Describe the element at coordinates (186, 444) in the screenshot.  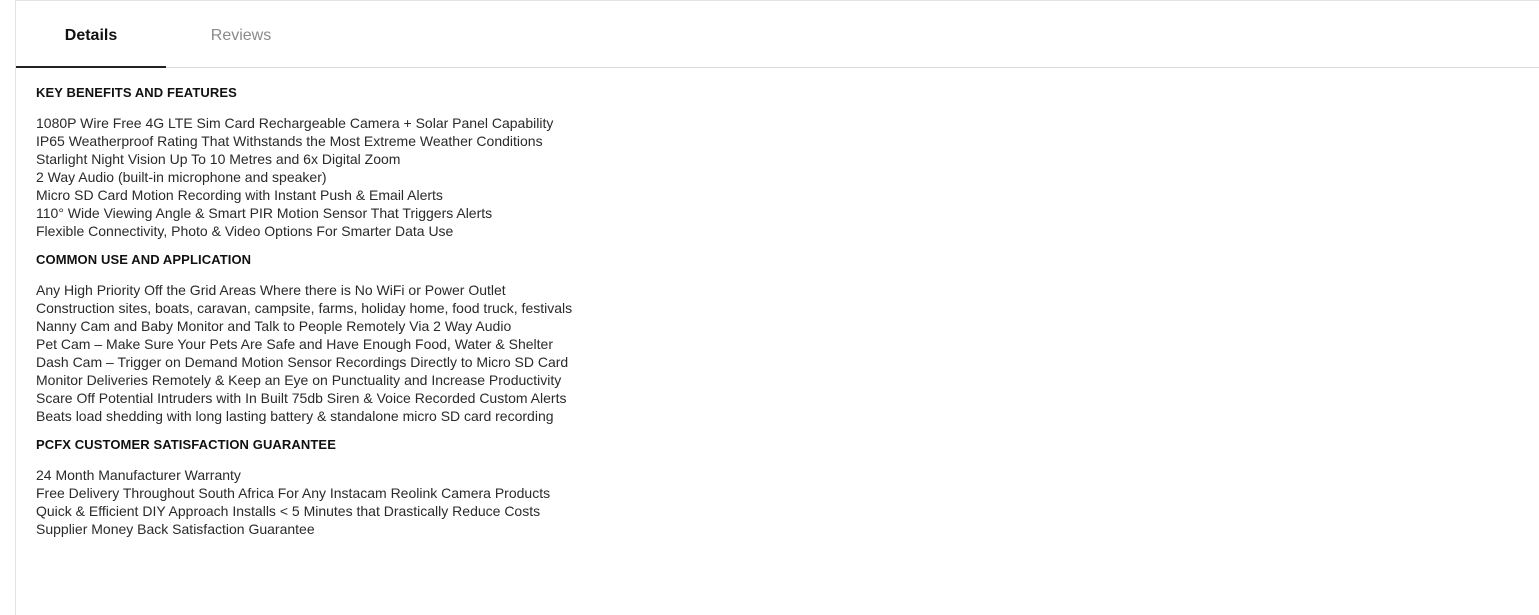
I see `section-title: PCFX CUSTOMER SATISFACTION GUARANTEE` at that location.